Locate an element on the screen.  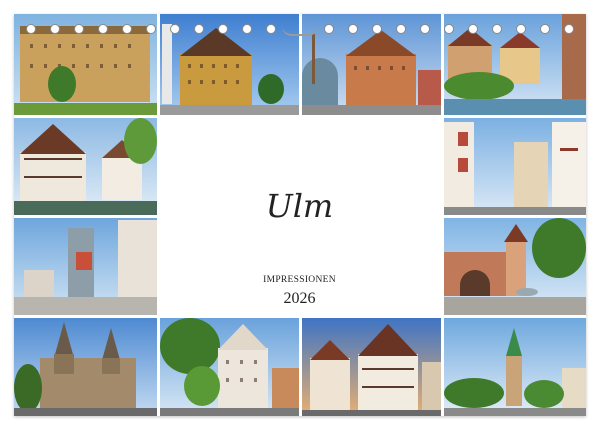
photo-church-spire is located at coordinates (515, 367).